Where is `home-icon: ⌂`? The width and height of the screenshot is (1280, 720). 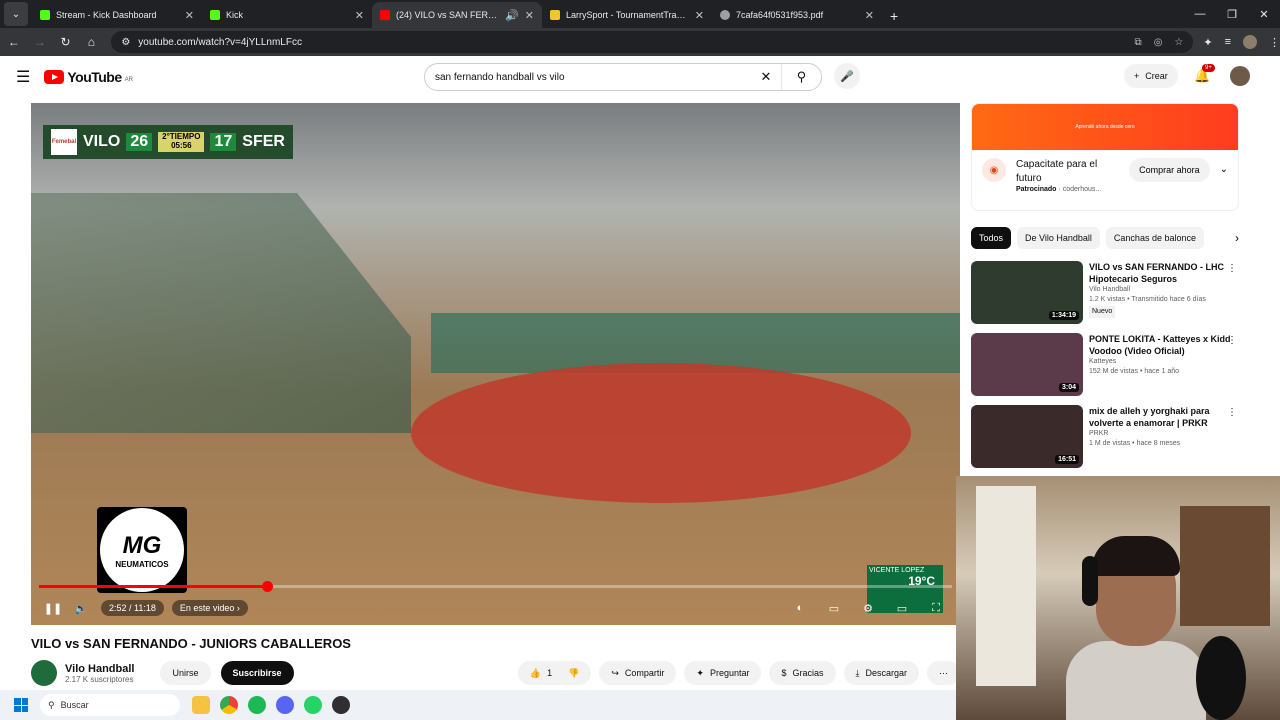 home-icon: ⌂ is located at coordinates (91, 42).